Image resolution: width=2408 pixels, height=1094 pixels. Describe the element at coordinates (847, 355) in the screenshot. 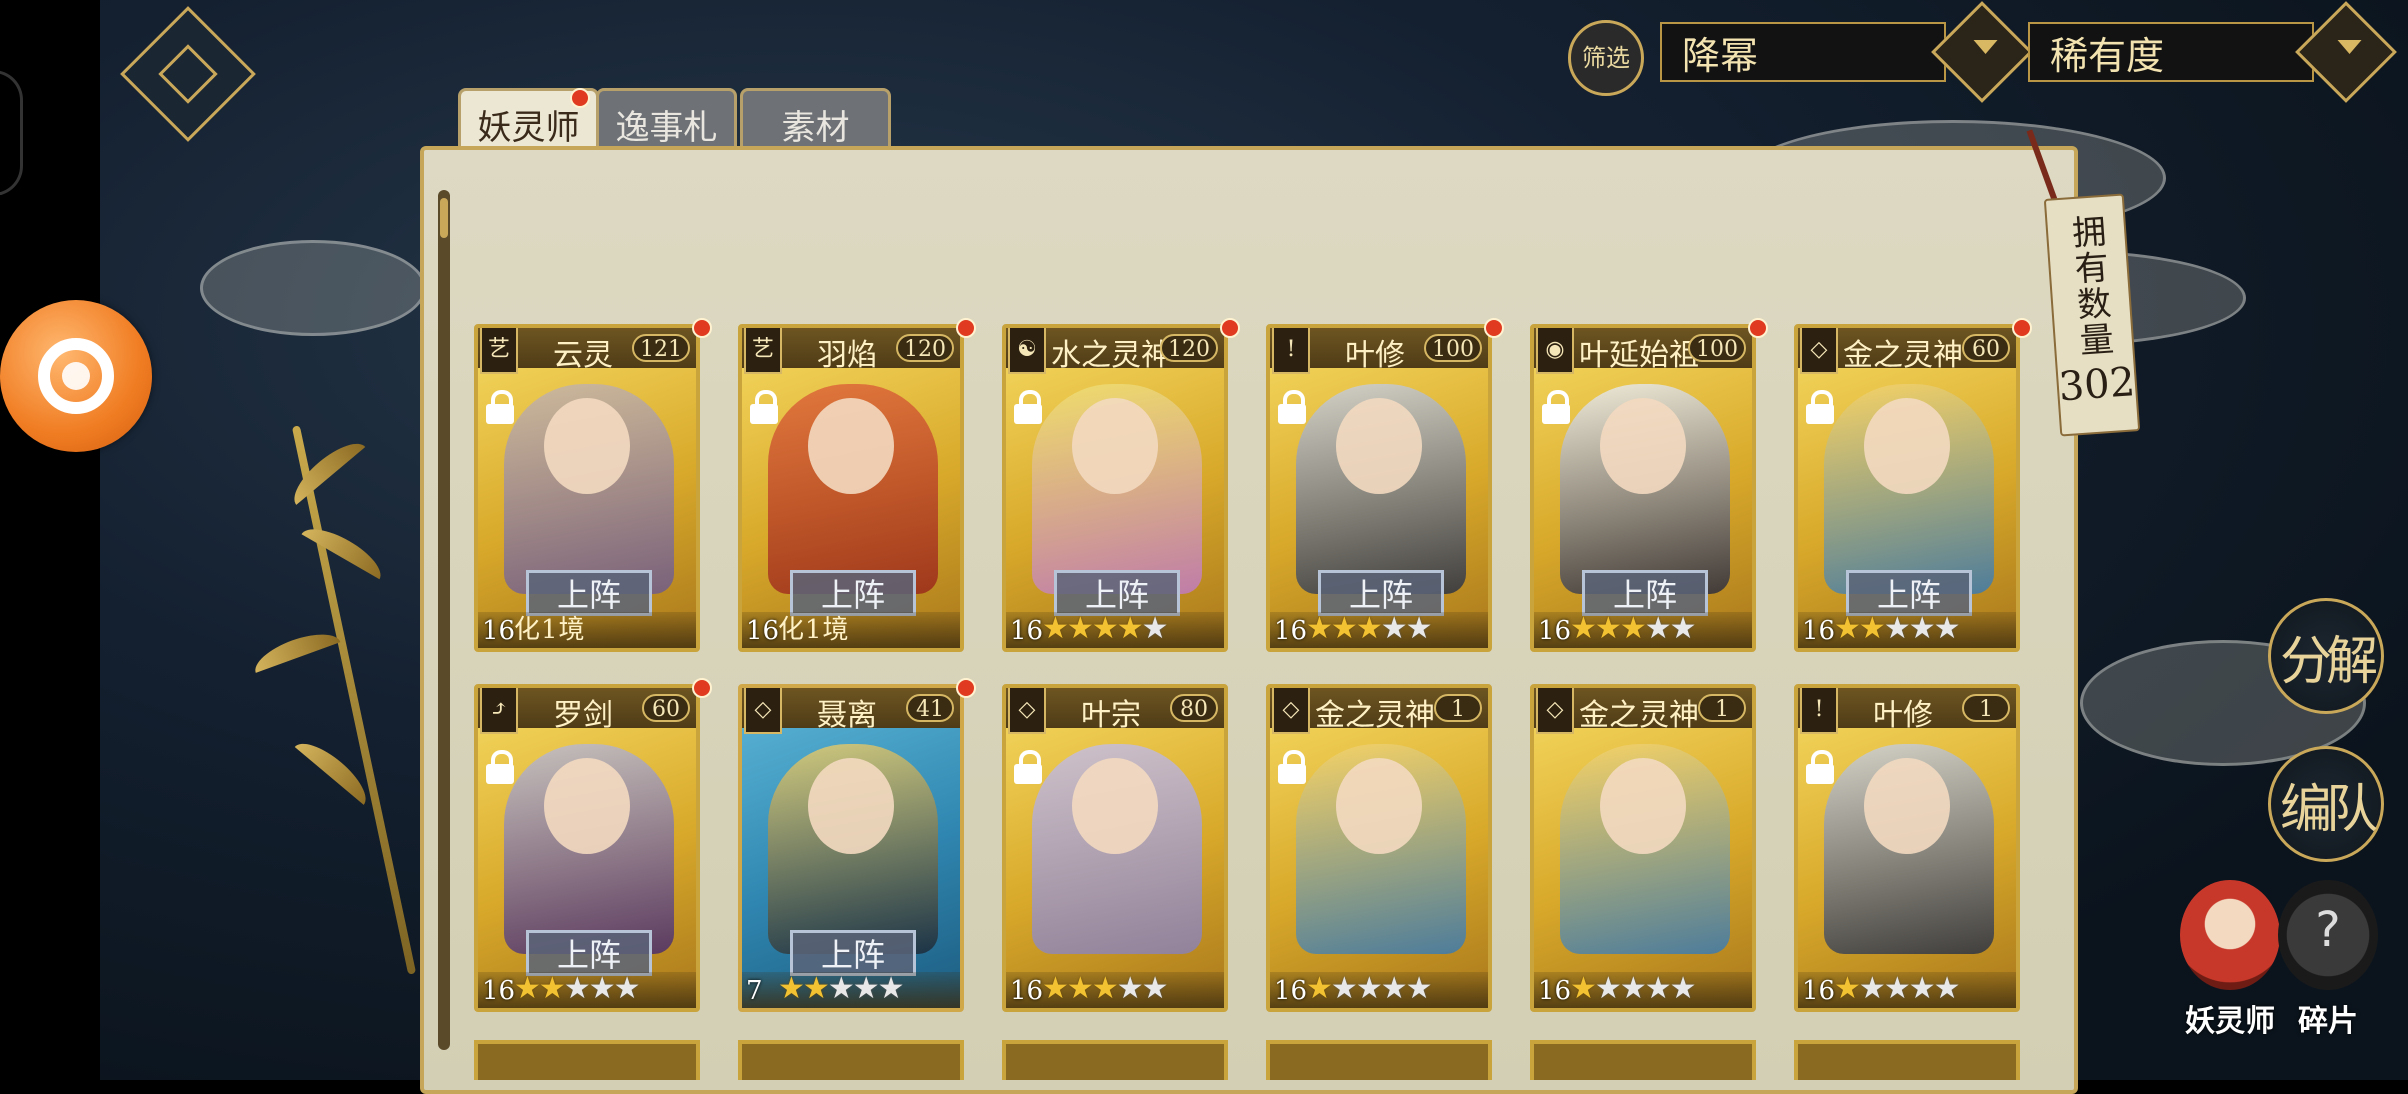

I see `character-name: 羽焰` at that location.